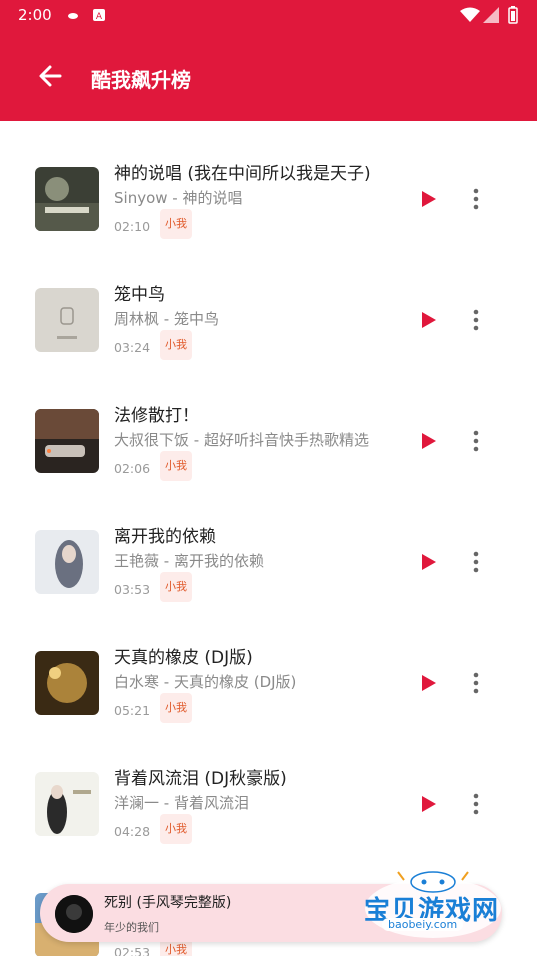  Describe the element at coordinates (132, 710) in the screenshot. I see `song-duration: 05:21` at that location.